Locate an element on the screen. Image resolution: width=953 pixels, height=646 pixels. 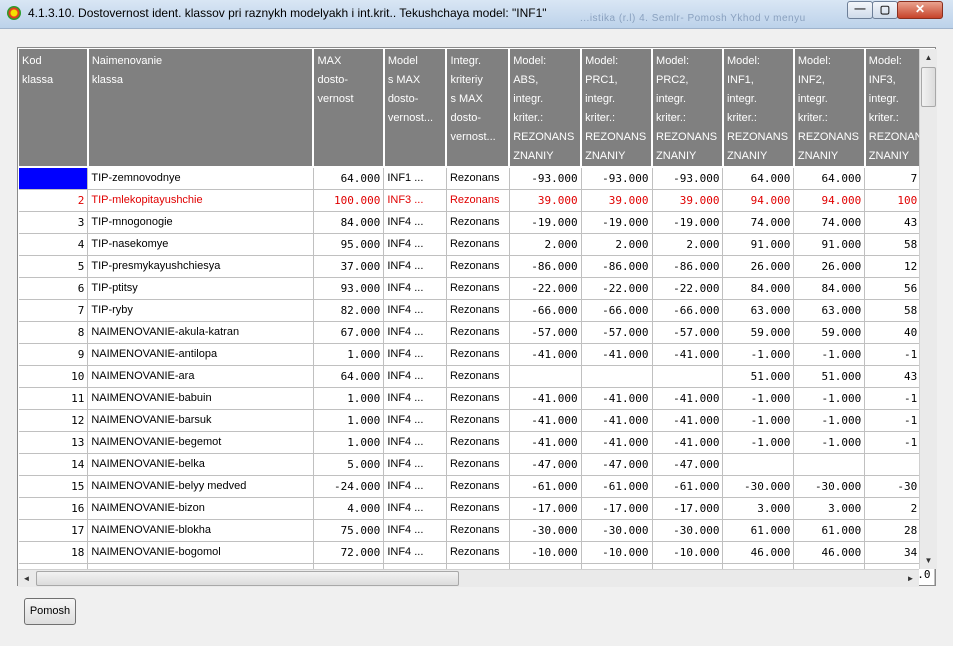
cell-prc1: -30.000 is located at coordinates (617, 530).